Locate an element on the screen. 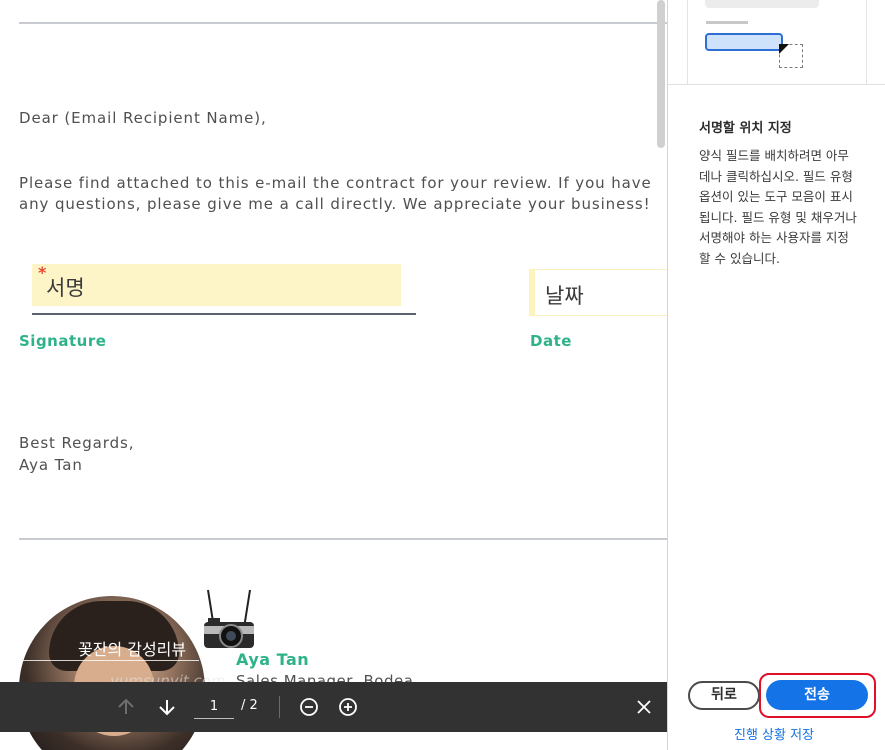  toolbar-separator is located at coordinates (279, 707).